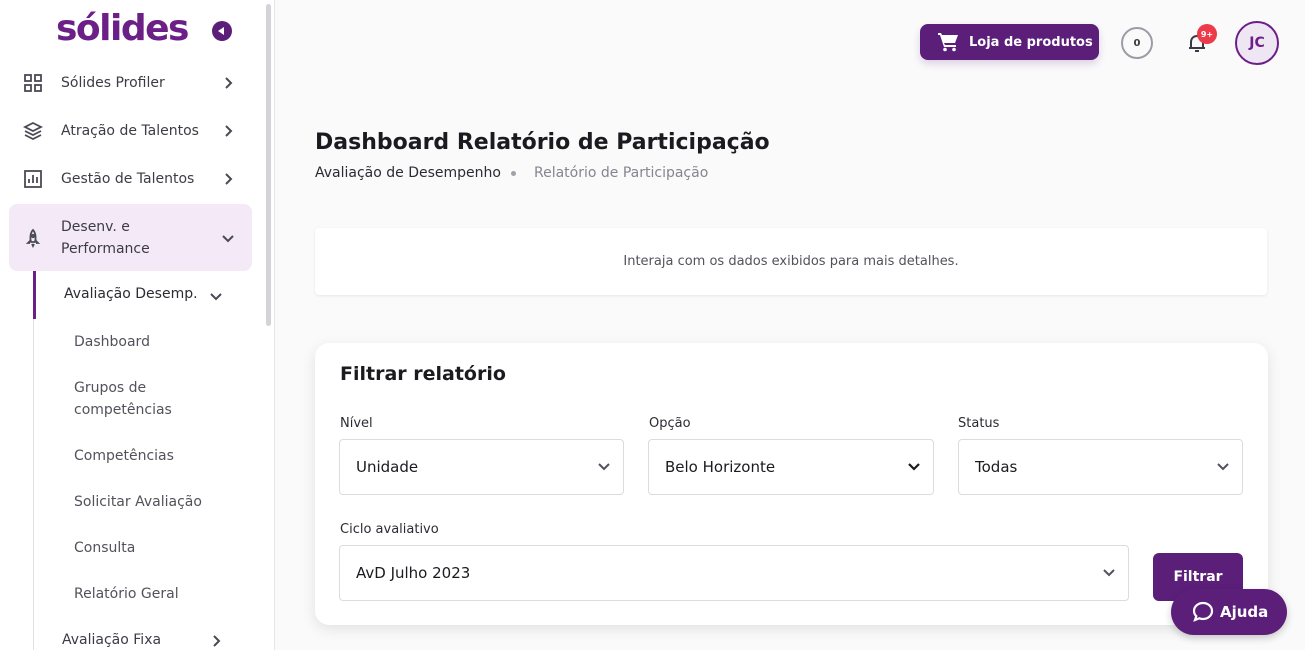 This screenshot has width=1305, height=650. I want to click on sidebar-link-competencias: Competências, so click(124, 456).